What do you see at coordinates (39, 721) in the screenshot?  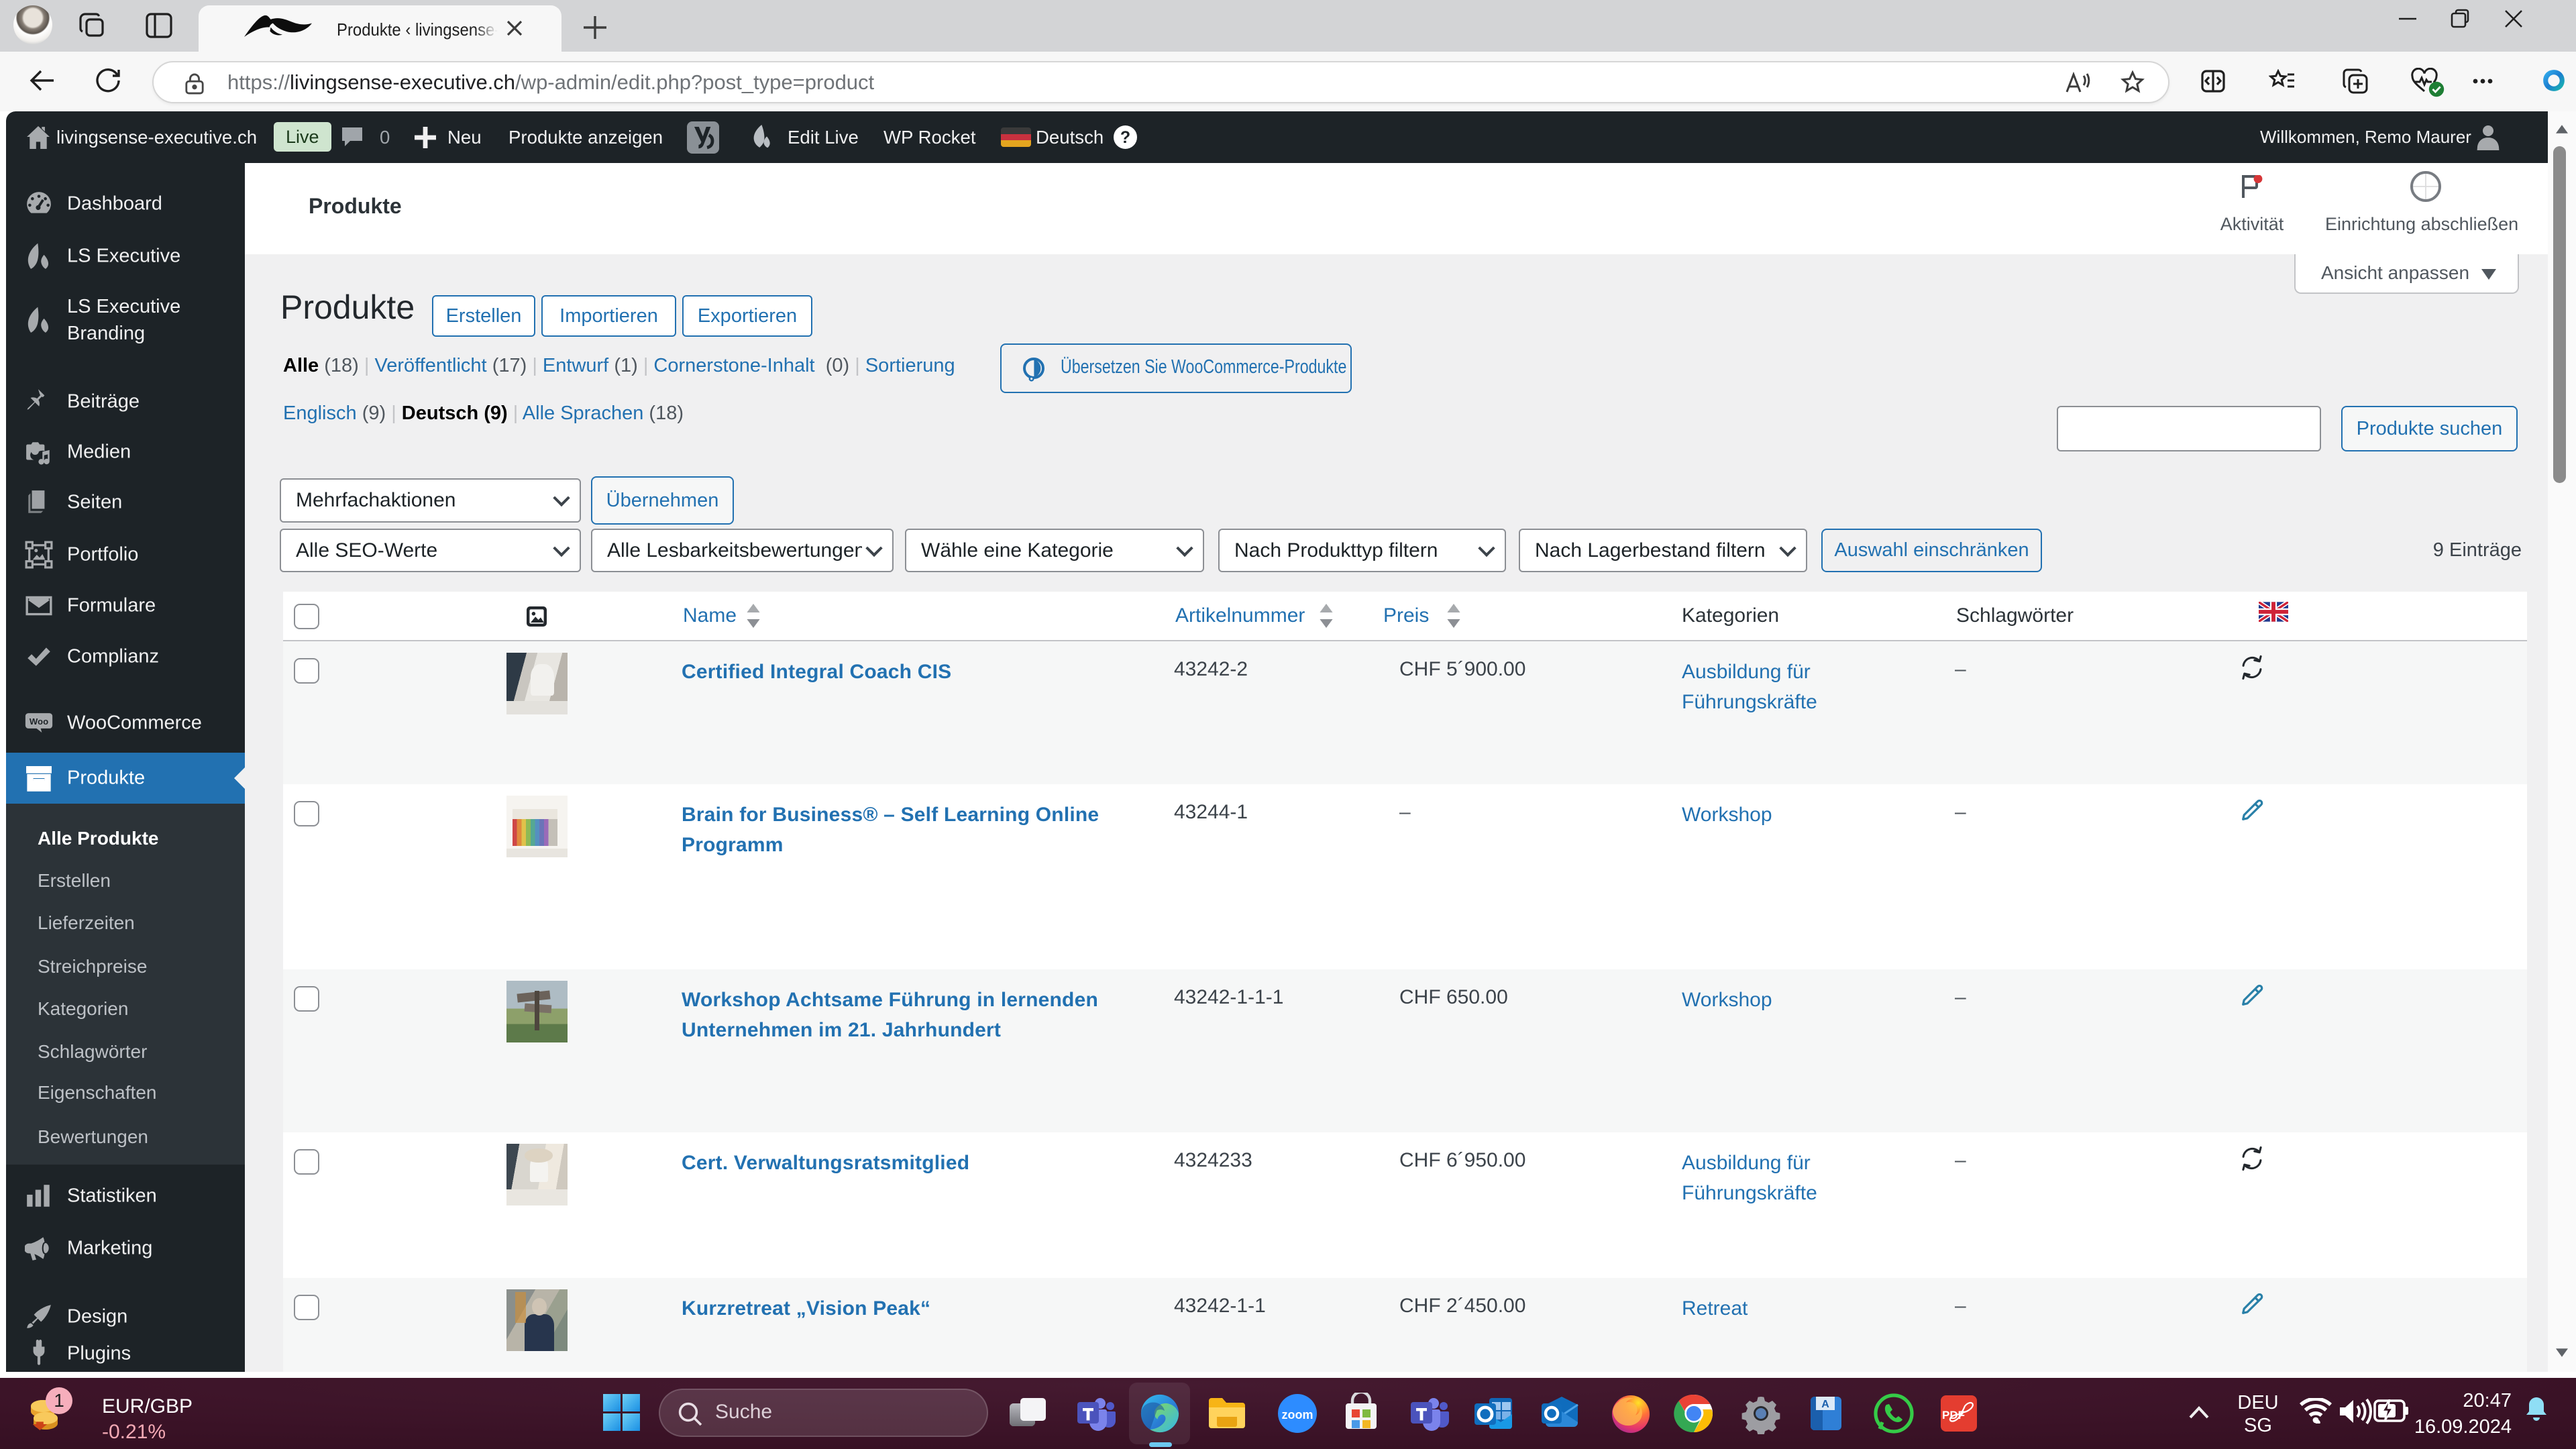 I see `svg-text: Woo` at bounding box center [39, 721].